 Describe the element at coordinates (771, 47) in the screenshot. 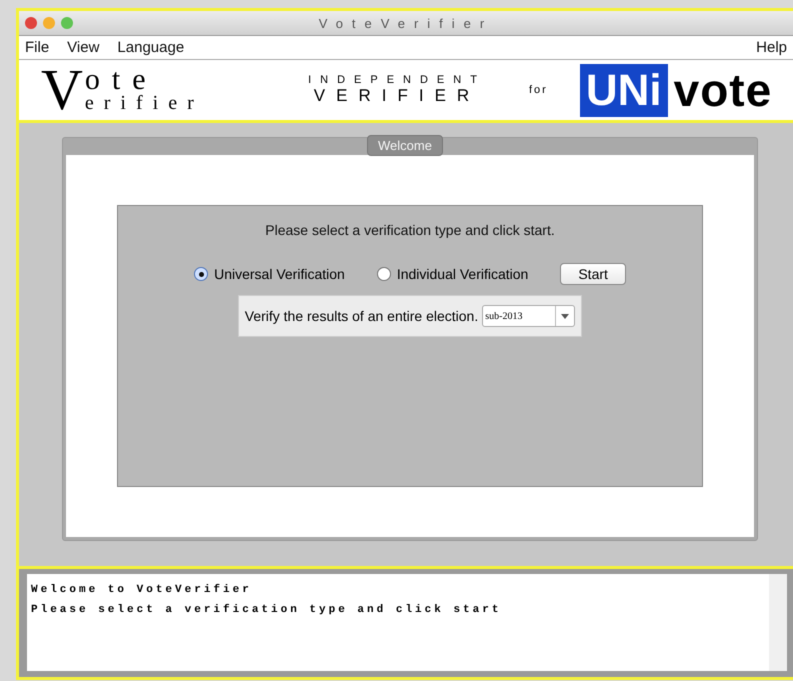

I see `menu-item: Help` at that location.